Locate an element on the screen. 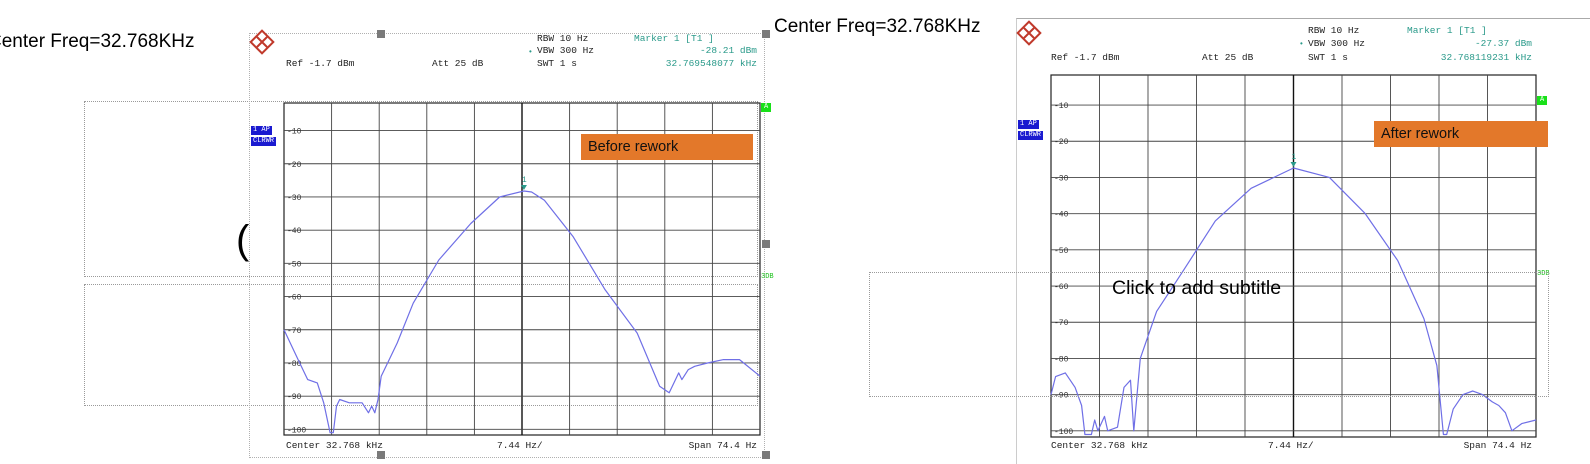 Image resolution: width=1590 pixels, height=464 pixels. left-marker-label: Marker 1 [T1 ] is located at coordinates (674, 38).